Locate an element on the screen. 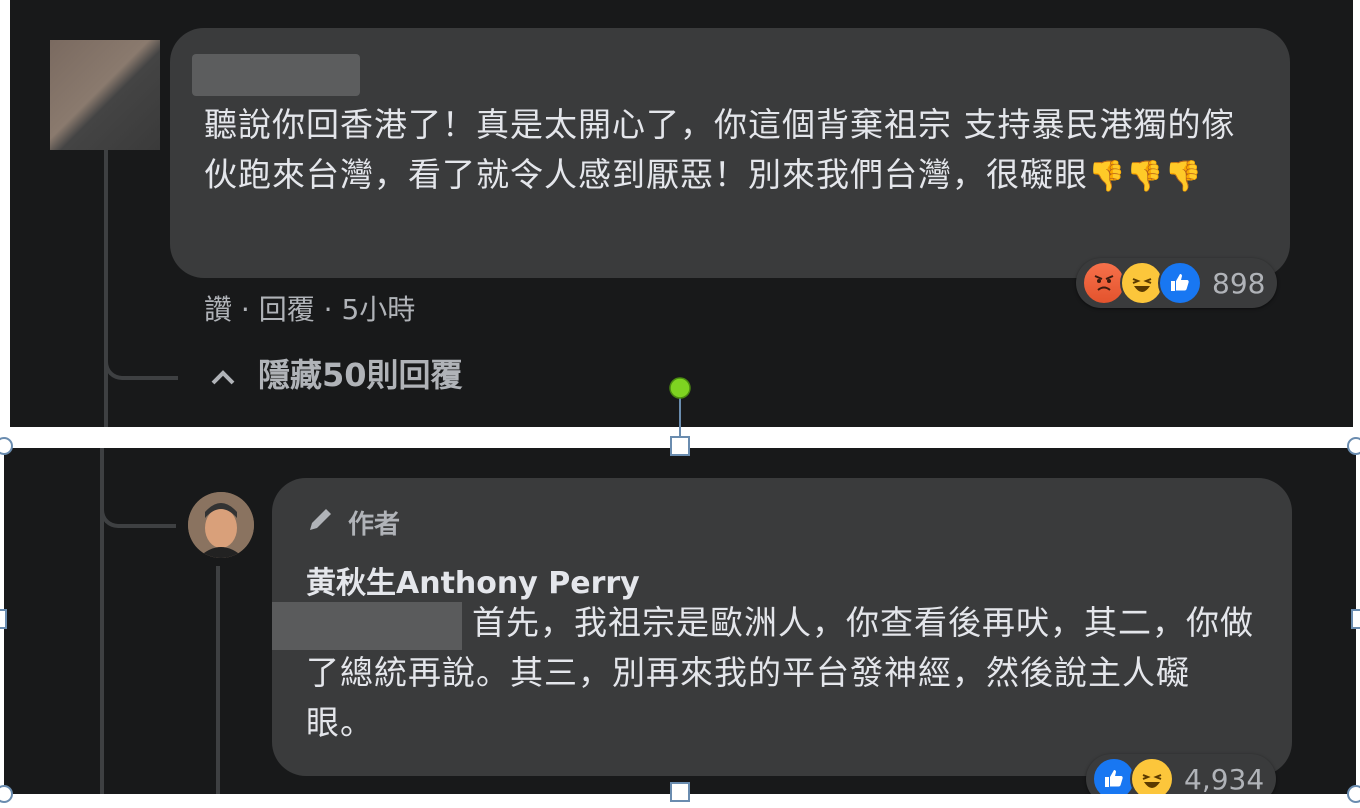 The width and height of the screenshot is (1360, 808). hide-replies-button: 隱藏50則回覆 is located at coordinates (336, 373).